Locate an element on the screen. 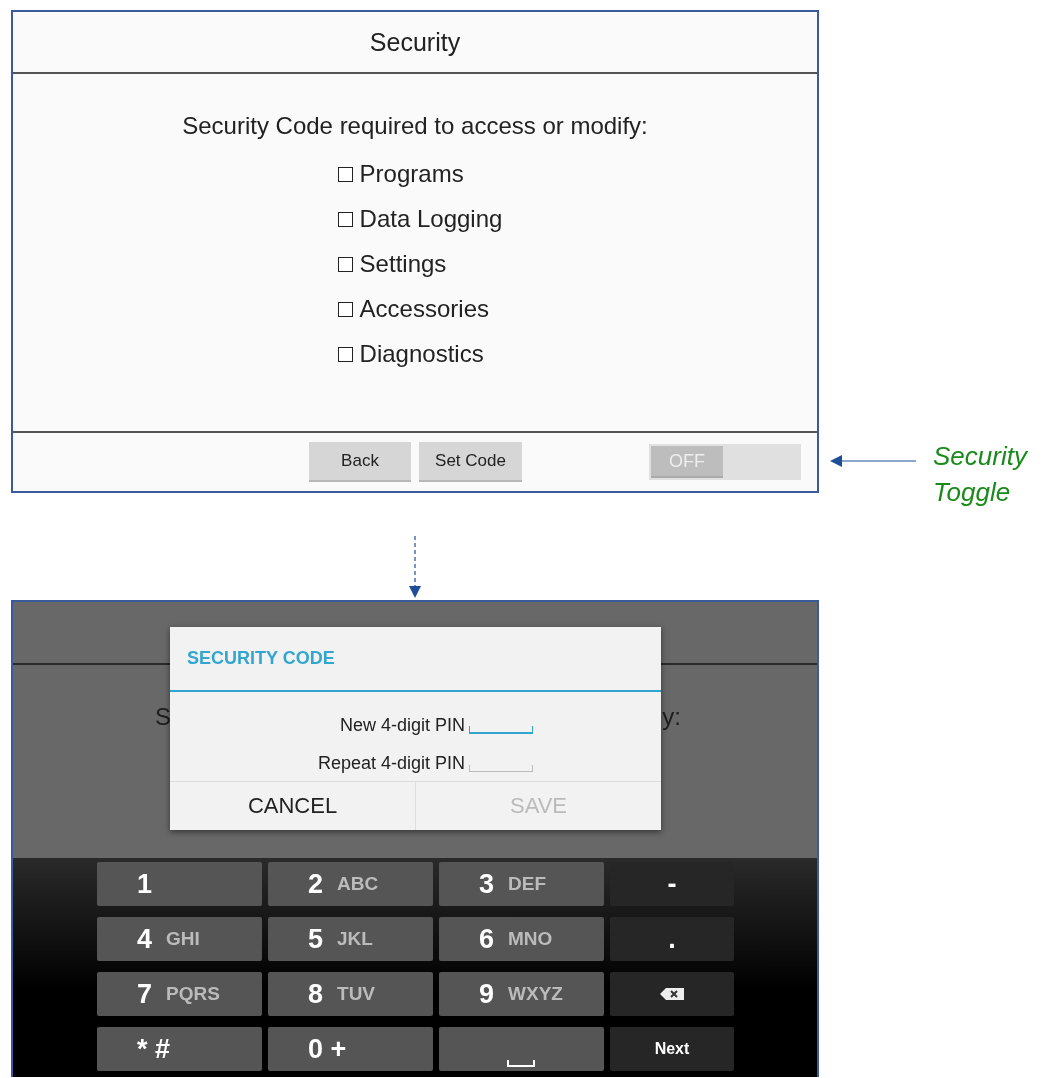 This screenshot has width=1046, height=1078. option-label: Accessories is located at coordinates (424, 309).